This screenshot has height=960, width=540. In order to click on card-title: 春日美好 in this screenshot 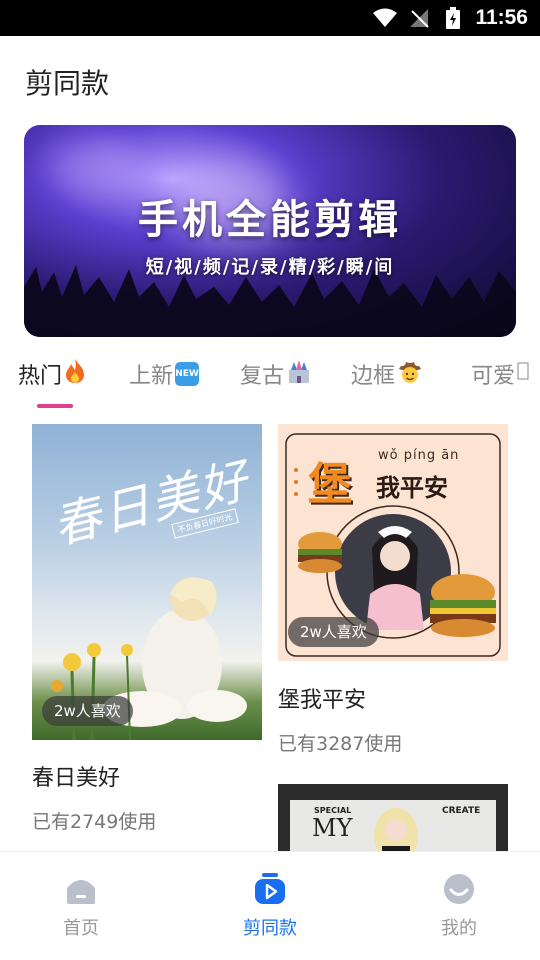, I will do `click(76, 776)`.